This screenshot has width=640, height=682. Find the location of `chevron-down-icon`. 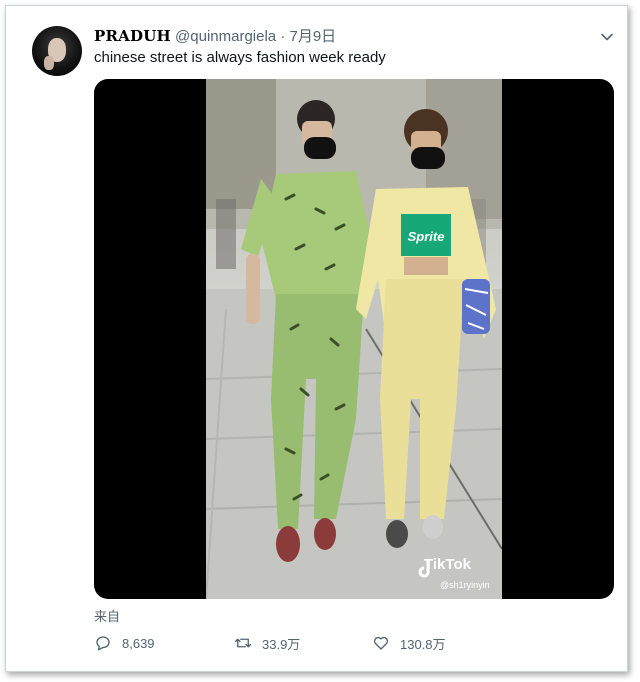

chevron-down-icon is located at coordinates (607, 37).